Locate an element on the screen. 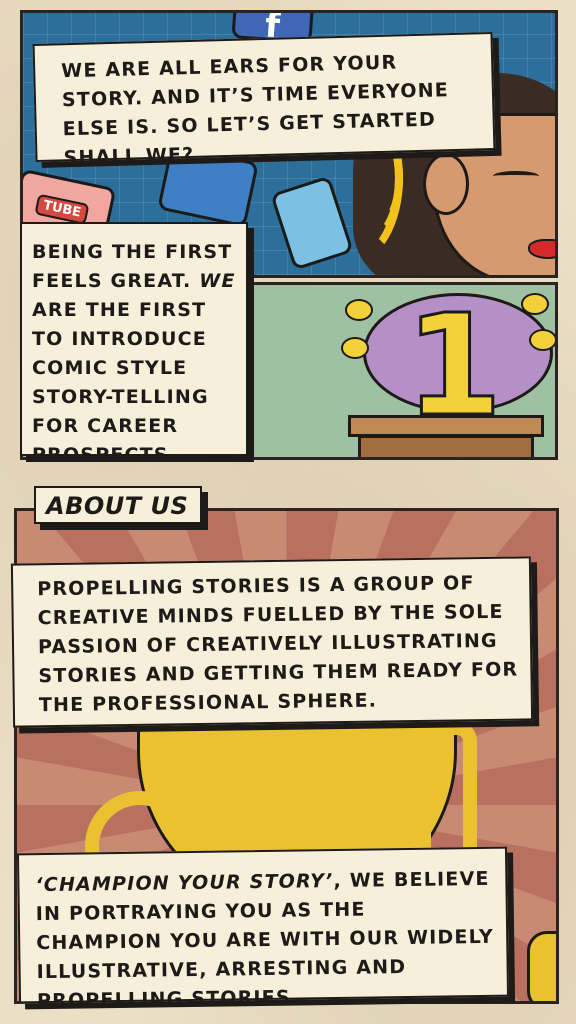  caption-first-emphasis: We is located at coordinates (217, 281).